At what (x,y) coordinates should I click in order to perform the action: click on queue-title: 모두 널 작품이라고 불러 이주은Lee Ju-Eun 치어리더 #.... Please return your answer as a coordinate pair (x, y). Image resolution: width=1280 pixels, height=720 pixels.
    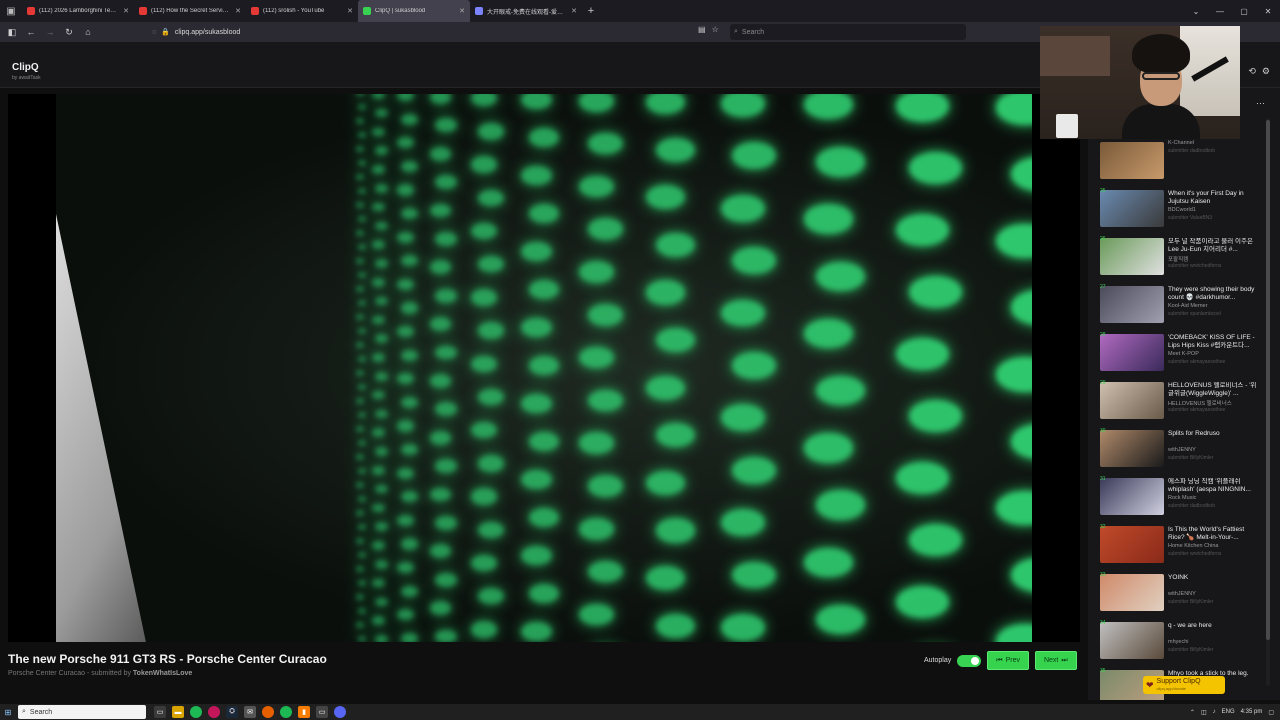
    Looking at the image, I should click on (1214, 246).